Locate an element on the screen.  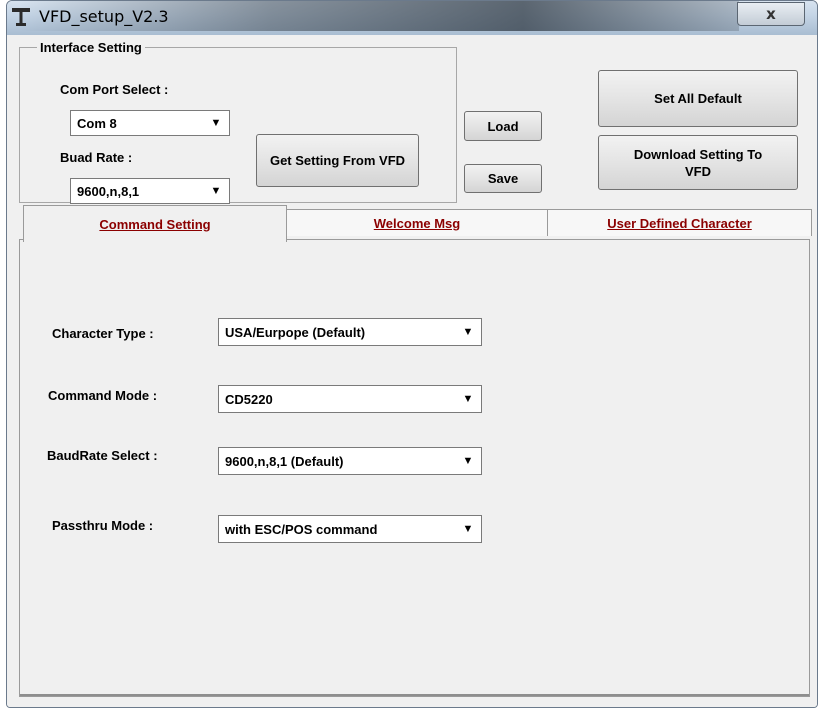
passthru-mode-label: Passthru Mode : is located at coordinates (103, 525).